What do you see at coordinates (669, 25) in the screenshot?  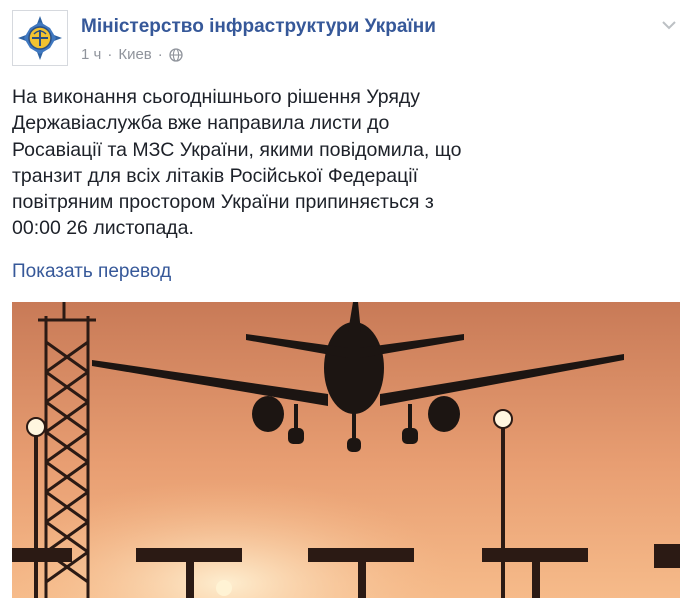 I see `chevron-down-icon` at bounding box center [669, 25].